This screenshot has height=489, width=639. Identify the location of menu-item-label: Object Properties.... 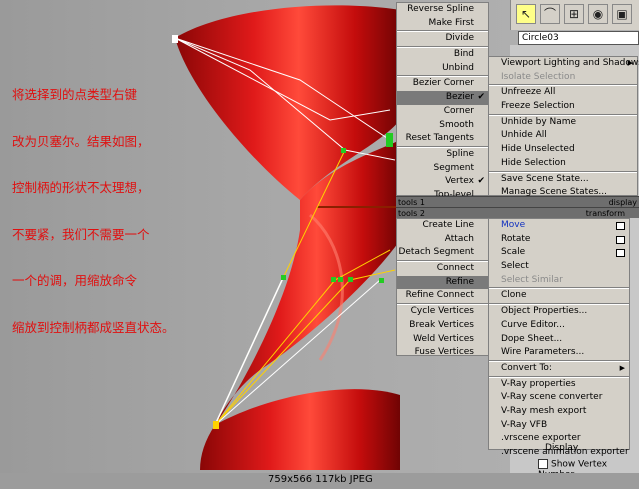
(544, 311).